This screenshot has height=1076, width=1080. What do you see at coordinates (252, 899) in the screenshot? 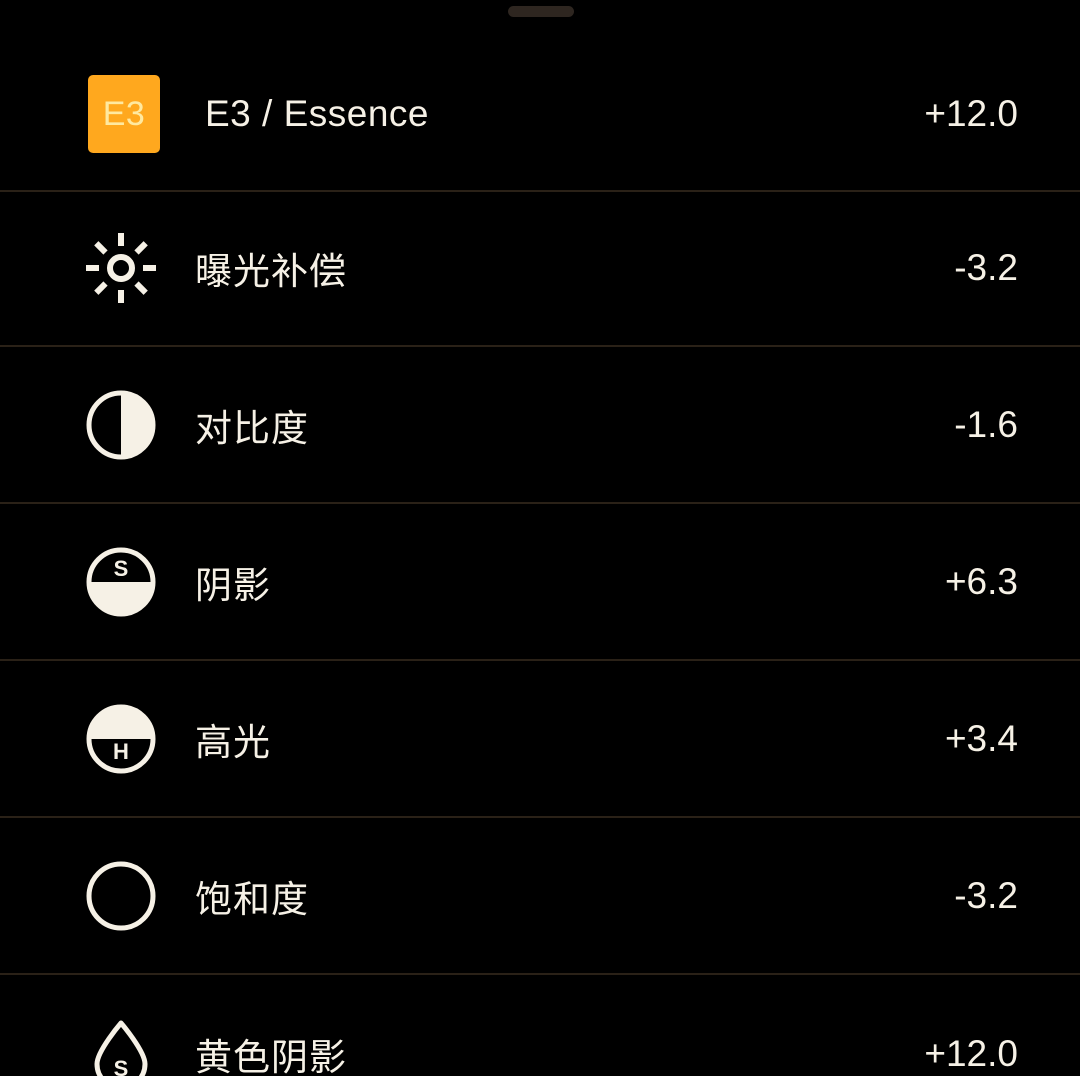
I see `adjustment-row-label: 饱和度` at bounding box center [252, 899].